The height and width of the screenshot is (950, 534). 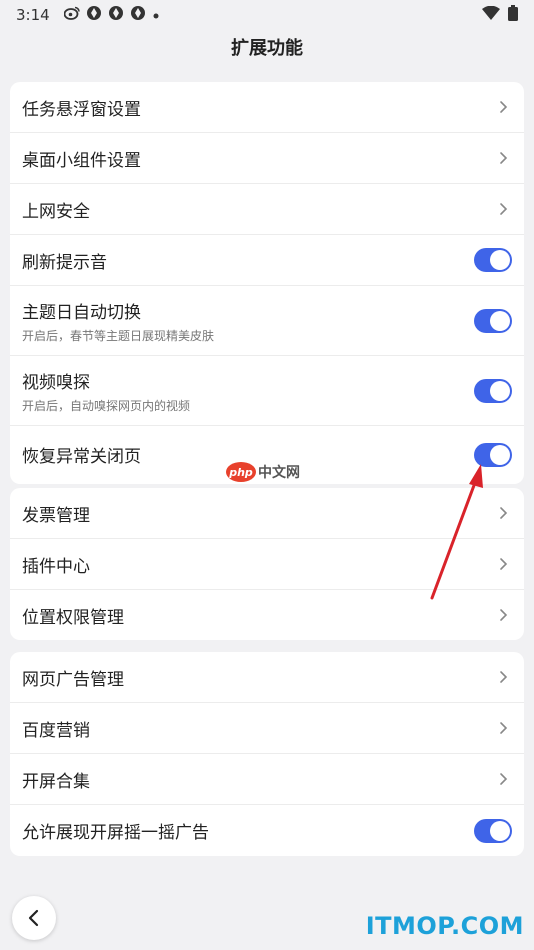 What do you see at coordinates (267, 615) in the screenshot?
I see `settings-row: 位置权限管理` at bounding box center [267, 615].